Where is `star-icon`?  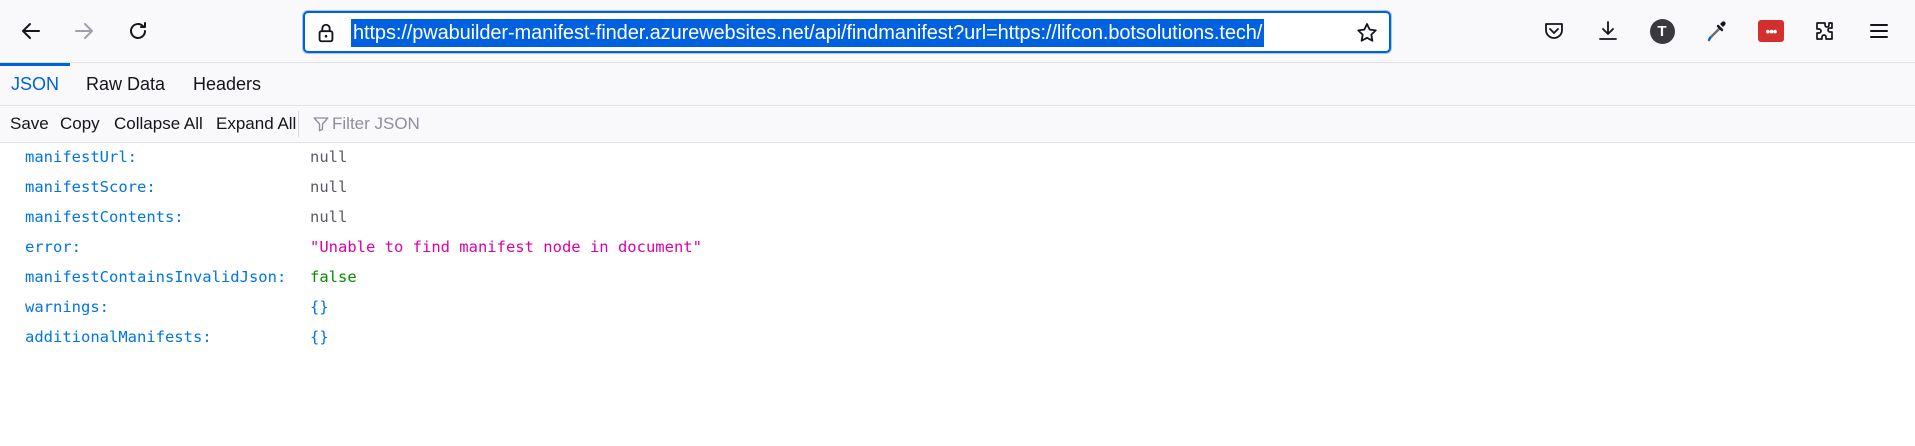
star-icon is located at coordinates (1367, 32).